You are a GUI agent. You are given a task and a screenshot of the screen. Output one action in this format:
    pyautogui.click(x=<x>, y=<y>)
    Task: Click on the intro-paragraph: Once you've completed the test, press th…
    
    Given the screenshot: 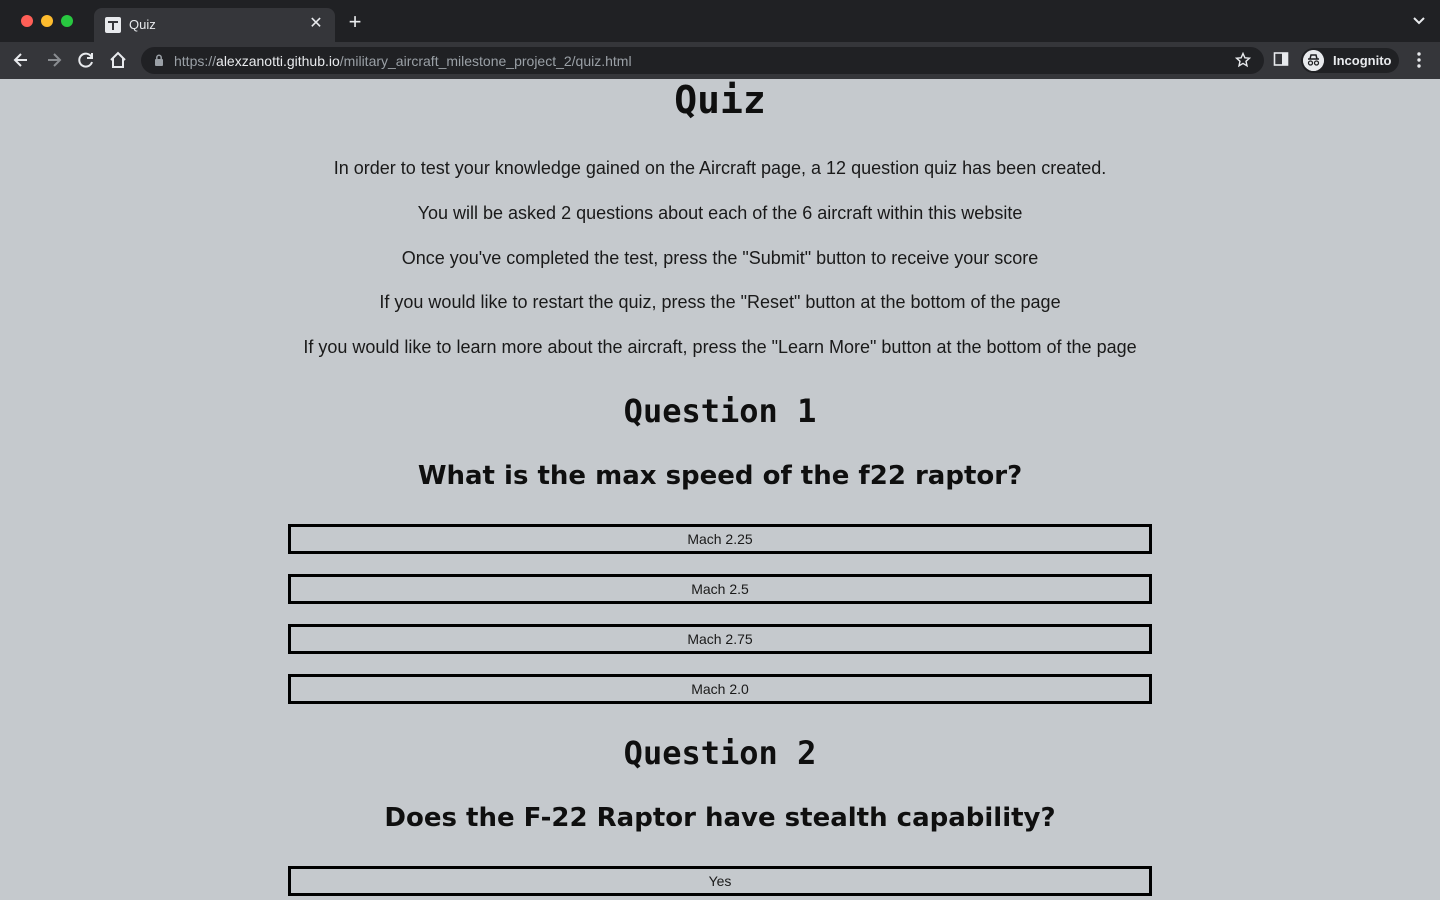 What is the action you would take?
    pyautogui.click(x=720, y=258)
    